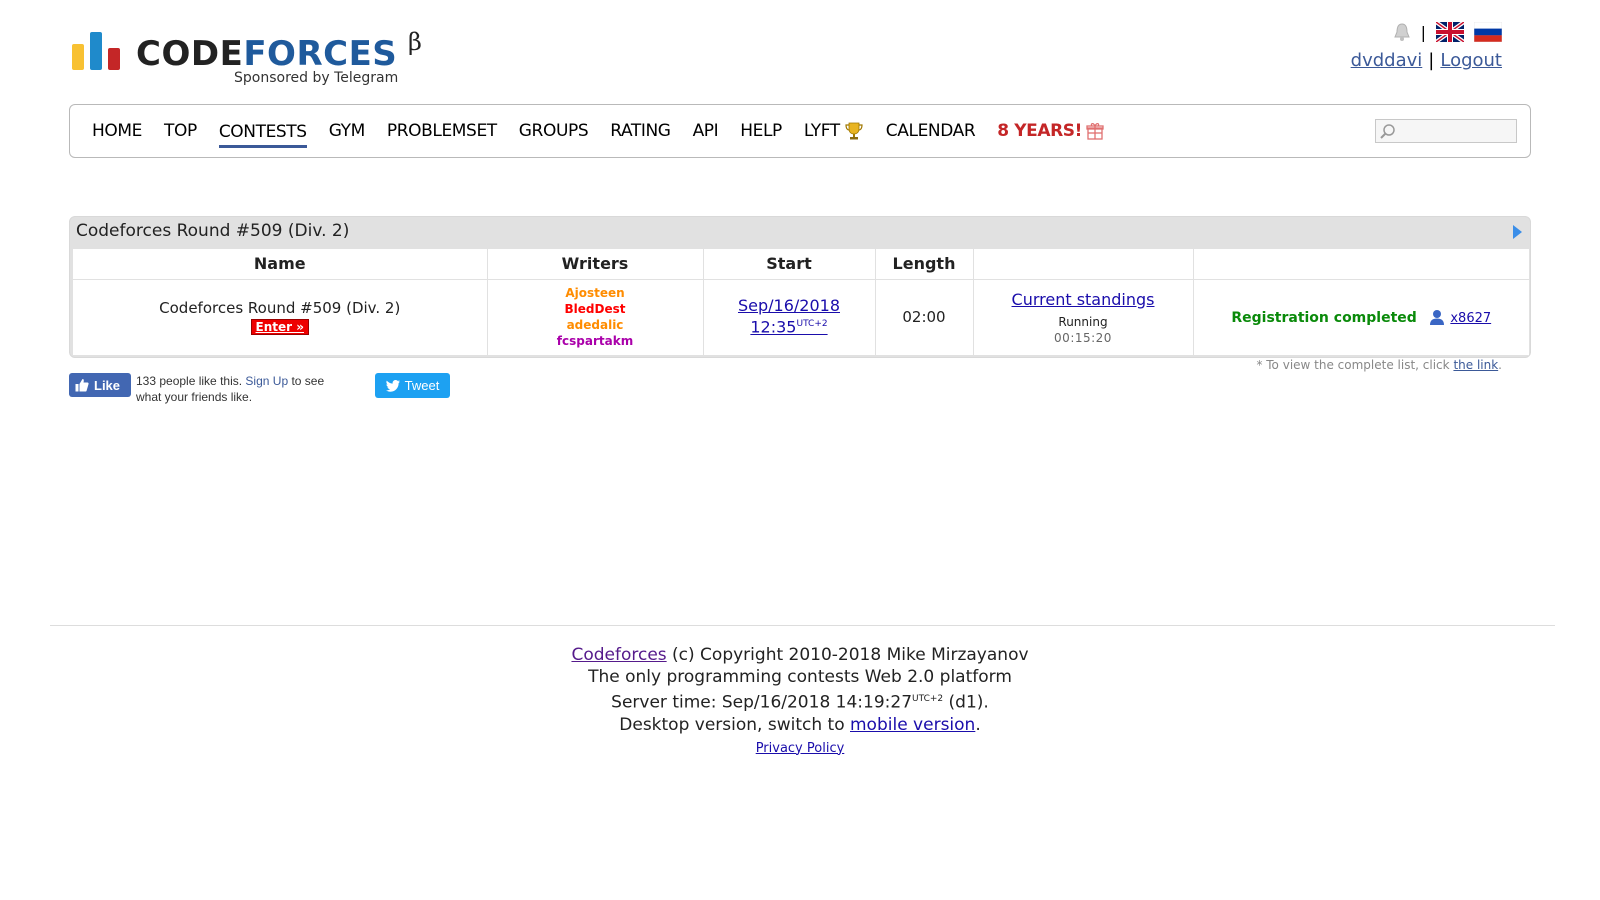 This screenshot has height=900, width=1600. I want to click on logo-sponsor: Sponsored by Telegram, so click(316, 78).